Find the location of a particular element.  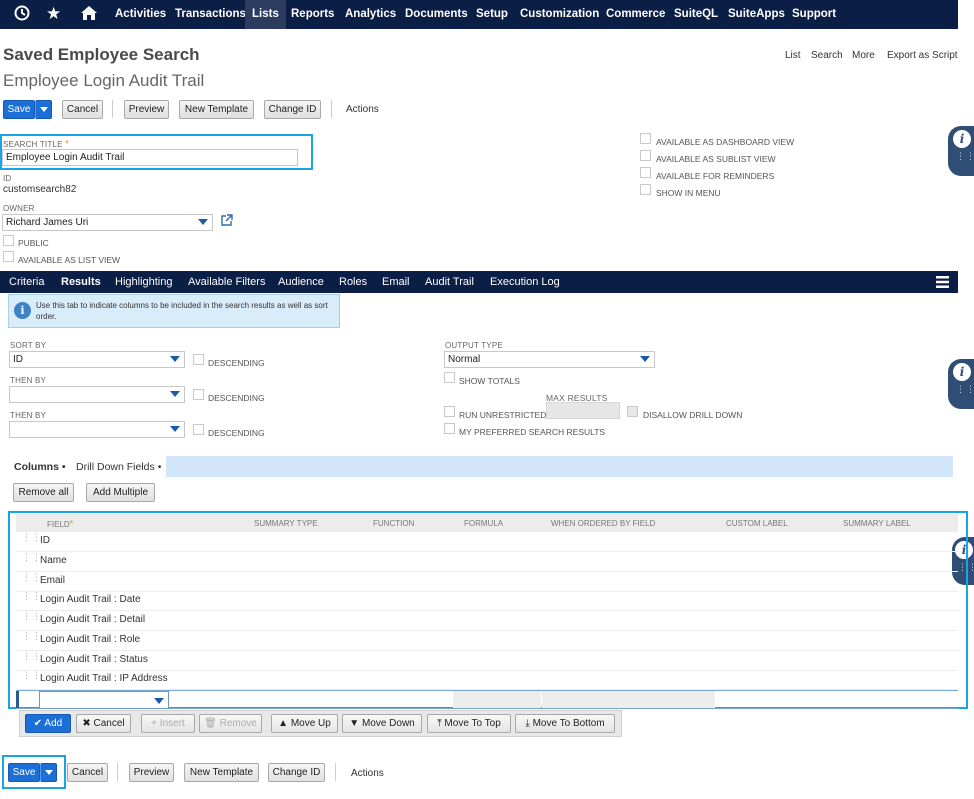

nav-support: Support is located at coordinates (814, 14).